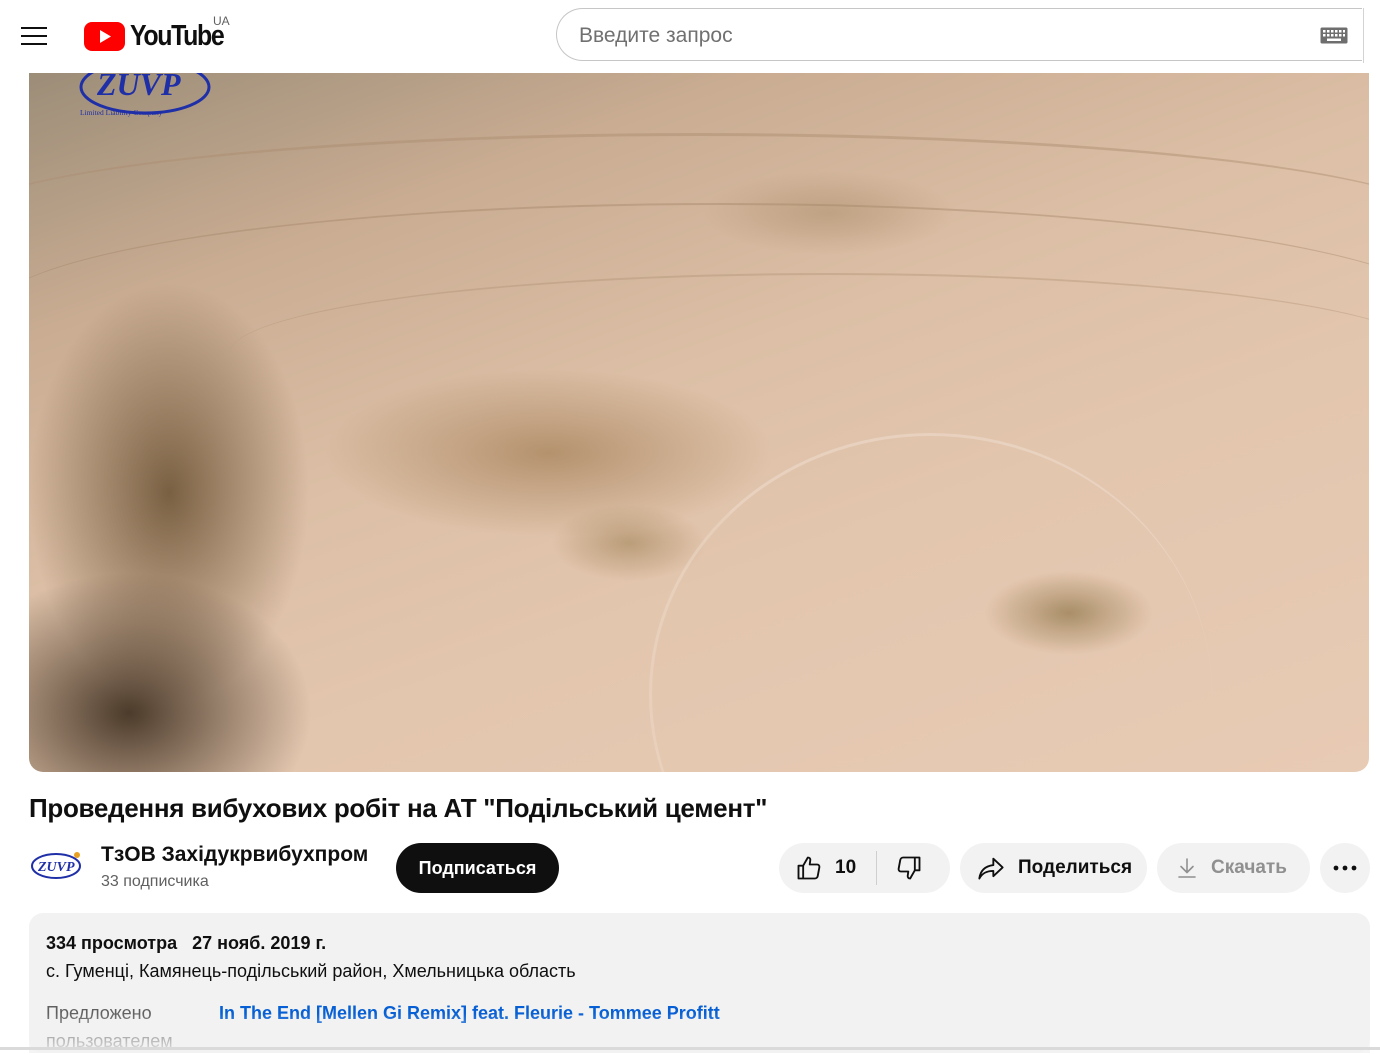 The image size is (1380, 1055). Describe the element at coordinates (104, 36) in the screenshot. I see `youtube-play-icon` at that location.